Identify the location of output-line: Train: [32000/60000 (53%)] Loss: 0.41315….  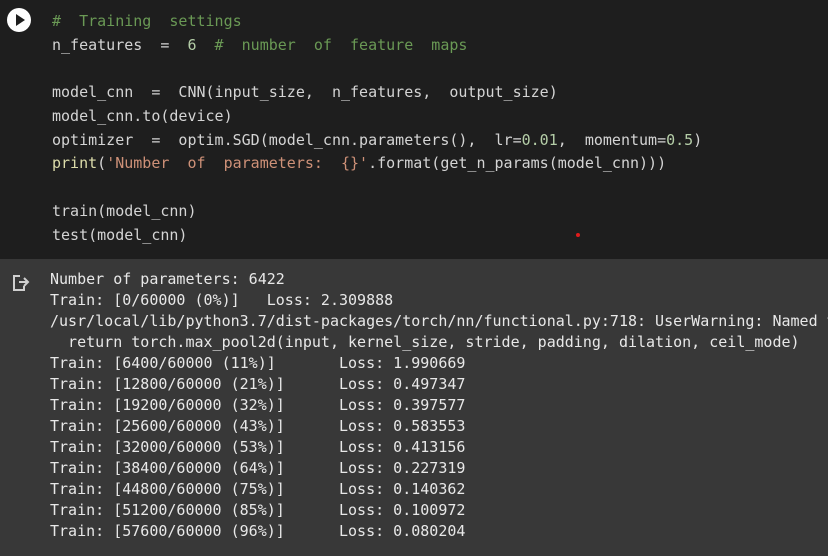
(258, 447).